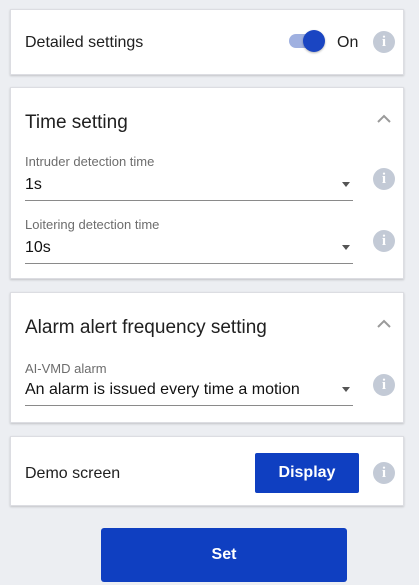  I want to click on loitering-detection-value: 10s, so click(38, 247).